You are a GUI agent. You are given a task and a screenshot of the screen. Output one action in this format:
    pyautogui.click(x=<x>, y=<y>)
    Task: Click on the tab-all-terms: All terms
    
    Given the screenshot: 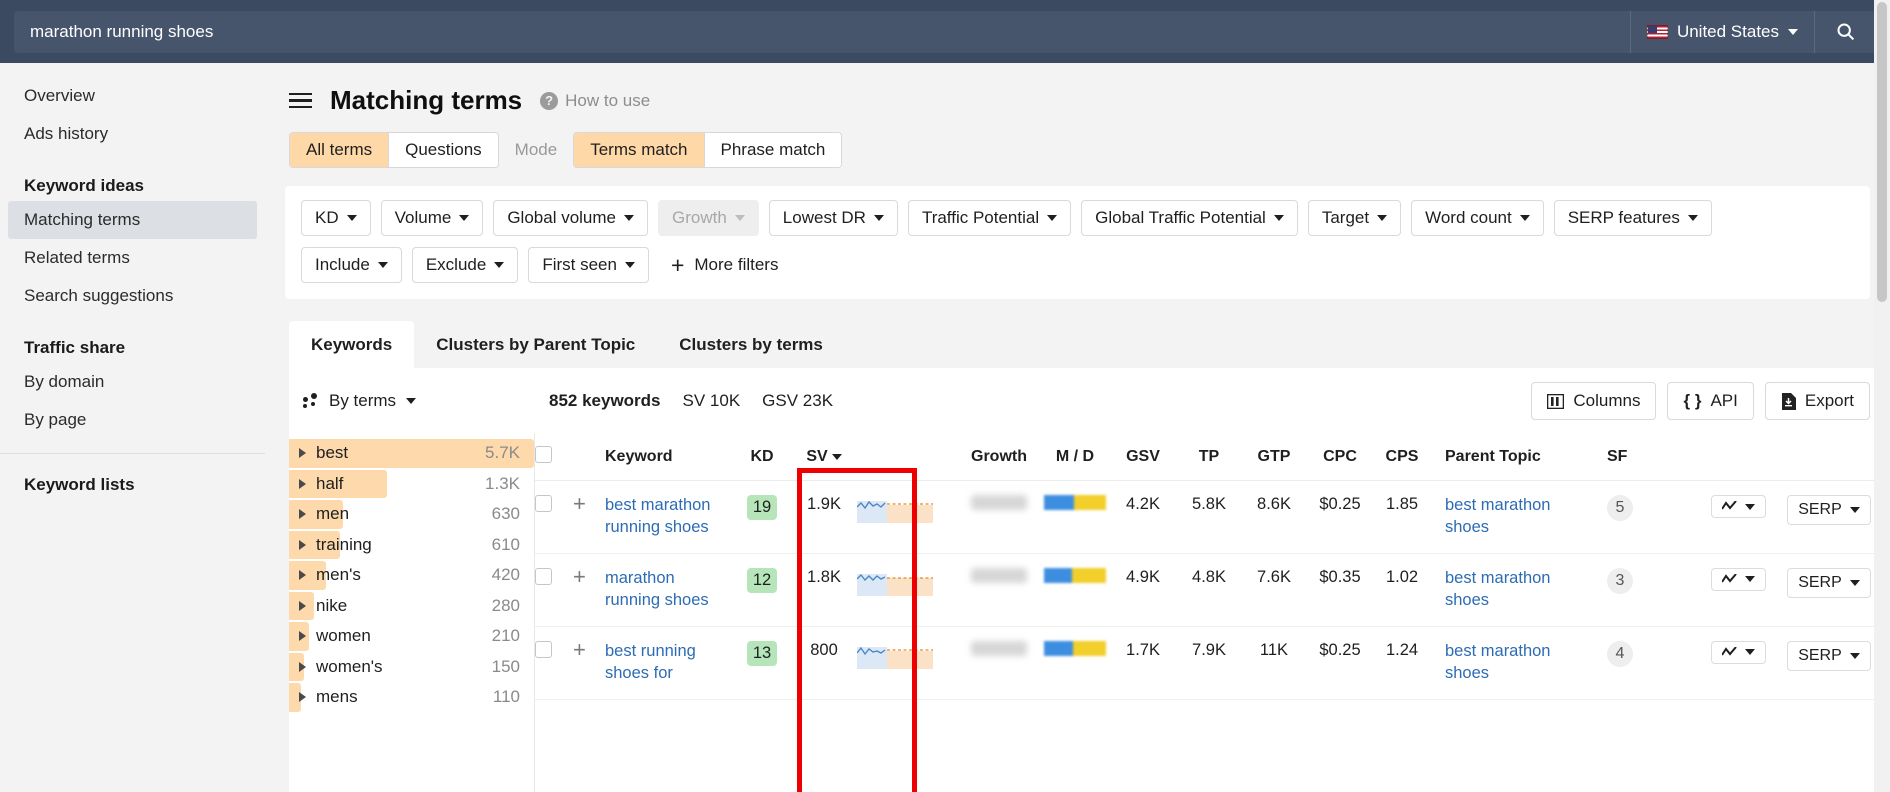 What is the action you would take?
    pyautogui.click(x=340, y=150)
    